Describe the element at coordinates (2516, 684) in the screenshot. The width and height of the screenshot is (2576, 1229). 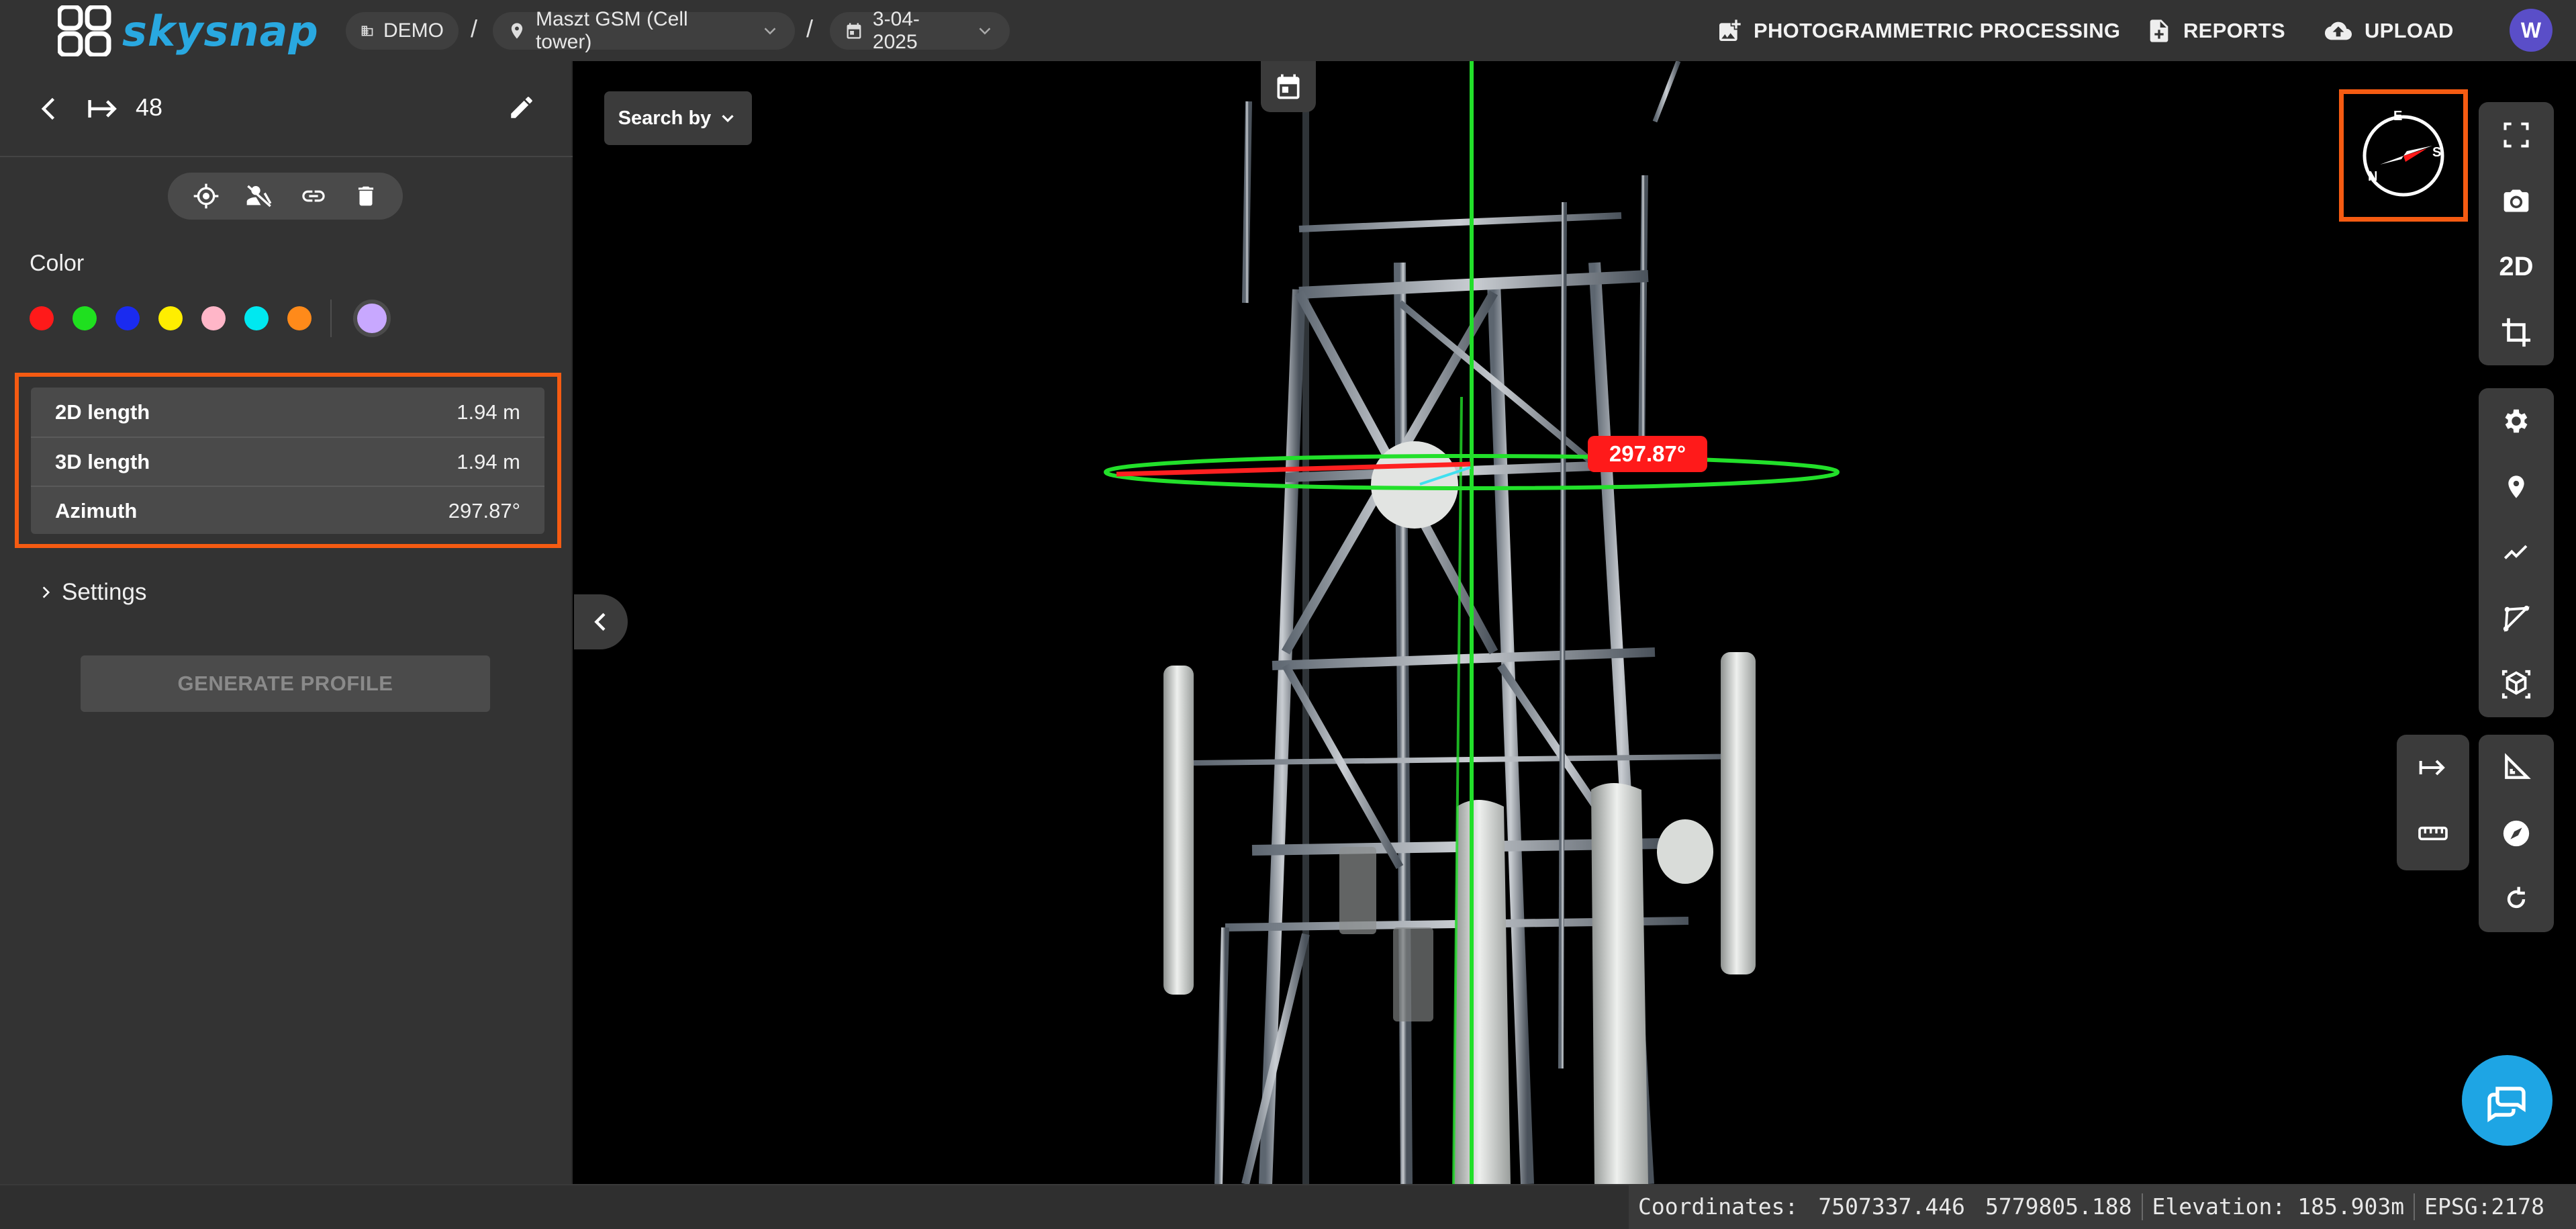
I see `volume-button` at that location.